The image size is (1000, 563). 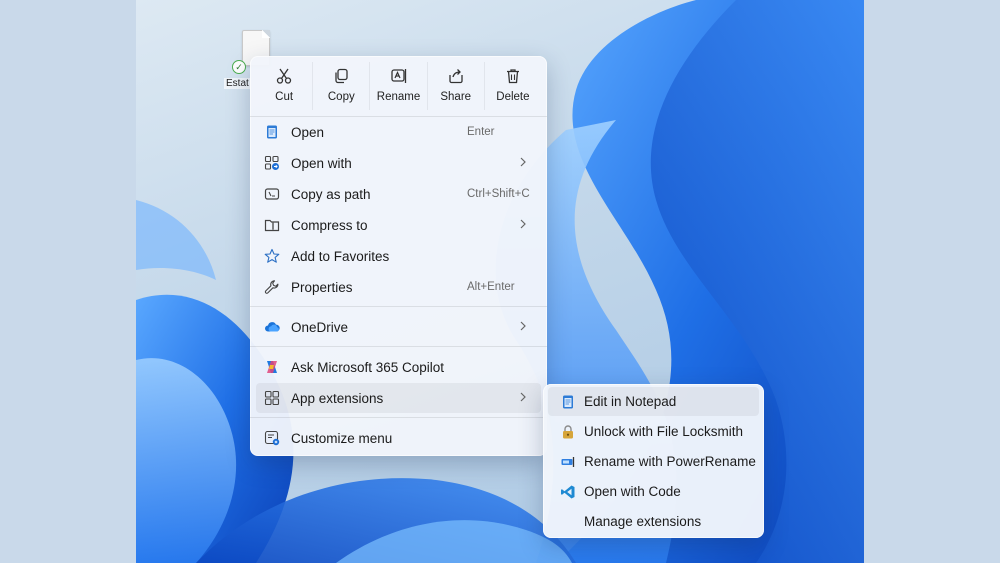 What do you see at coordinates (272, 398) in the screenshot?
I see `grid-icon` at bounding box center [272, 398].